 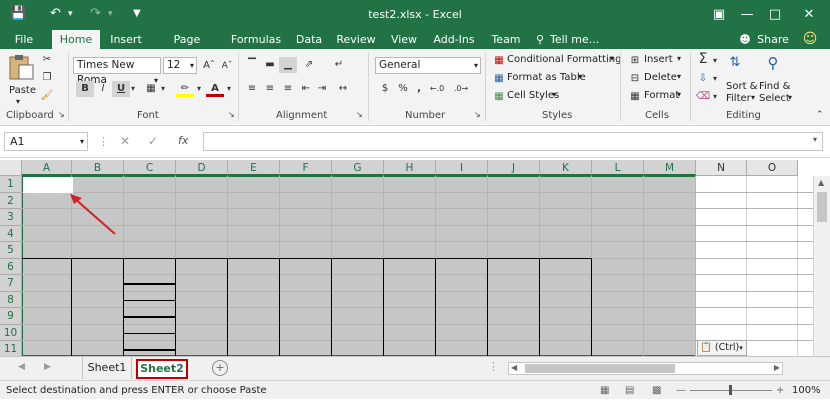 What do you see at coordinates (777, 367) in the screenshot?
I see `scroll-right-icon: ▶` at bounding box center [777, 367].